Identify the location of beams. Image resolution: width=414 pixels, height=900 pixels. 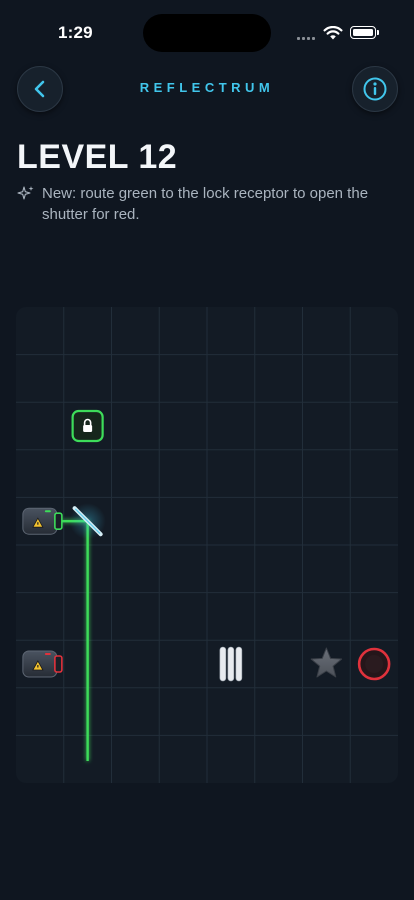
(142, 640).